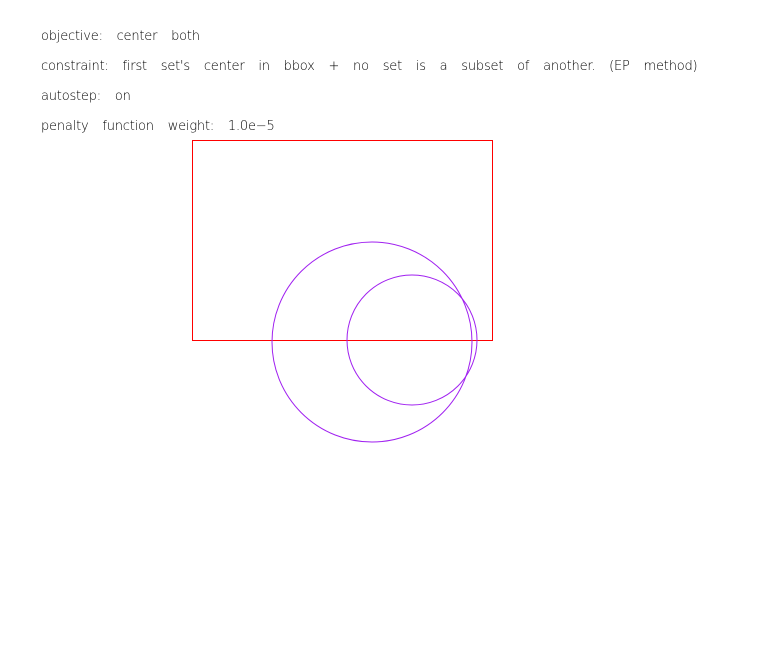  What do you see at coordinates (342, 240) in the screenshot?
I see `bounding-box` at bounding box center [342, 240].